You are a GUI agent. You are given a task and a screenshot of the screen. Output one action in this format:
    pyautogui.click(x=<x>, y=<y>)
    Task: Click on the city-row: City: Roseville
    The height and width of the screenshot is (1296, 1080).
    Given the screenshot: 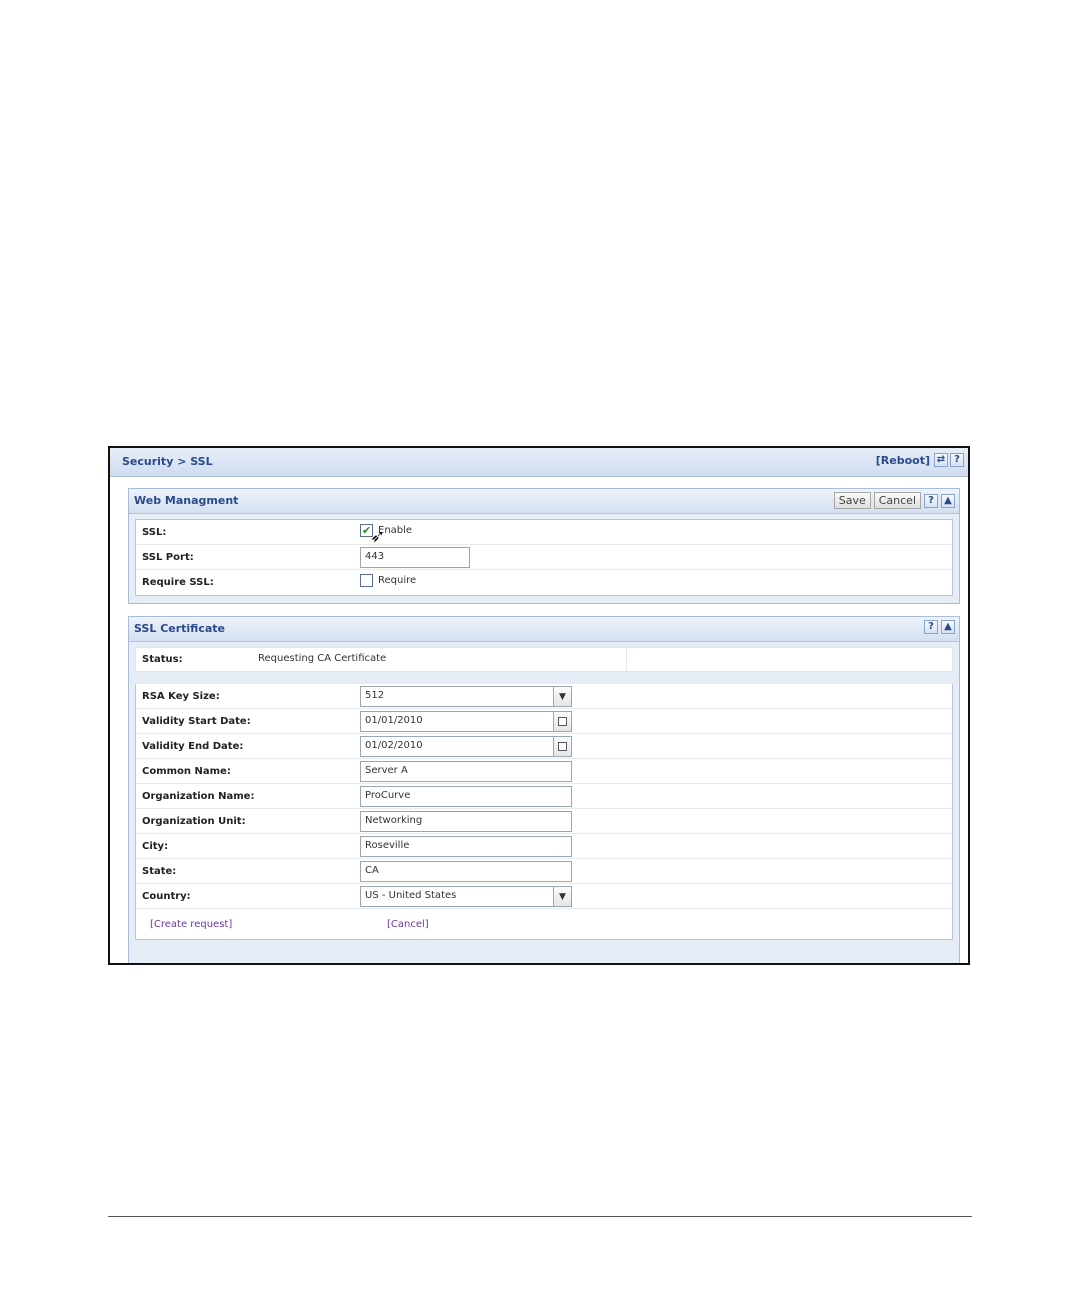 What is the action you would take?
    pyautogui.click(x=544, y=846)
    